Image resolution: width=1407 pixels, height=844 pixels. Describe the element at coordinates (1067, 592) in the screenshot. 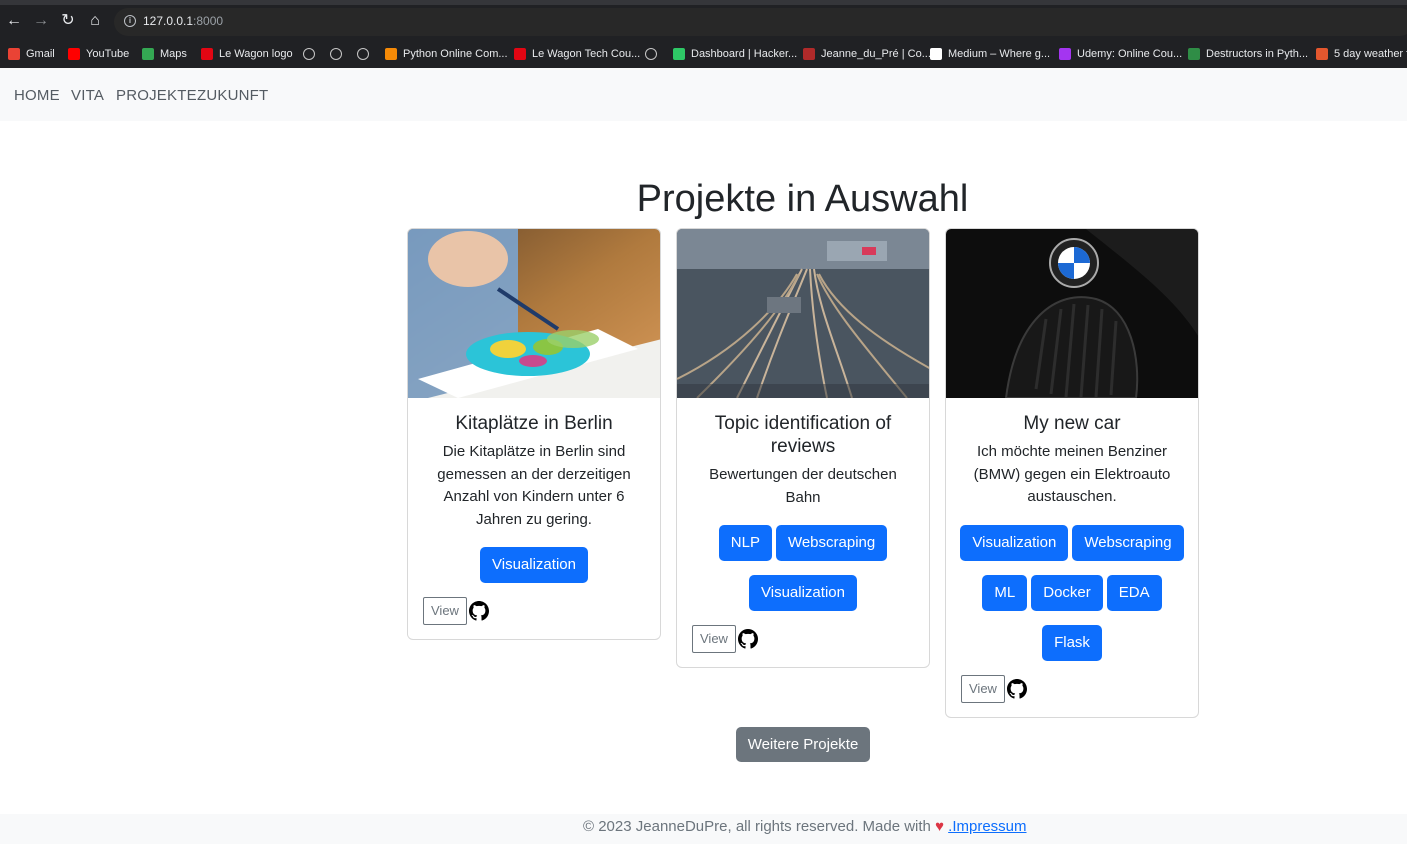

I see `tag-button: Docker` at that location.